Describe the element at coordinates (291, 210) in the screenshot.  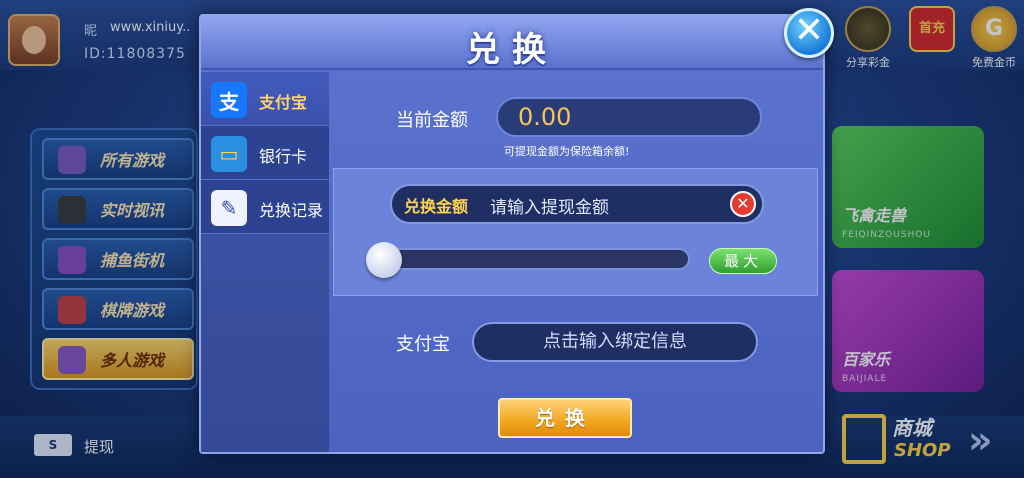
I see `tab-label: 兑换记录` at that location.